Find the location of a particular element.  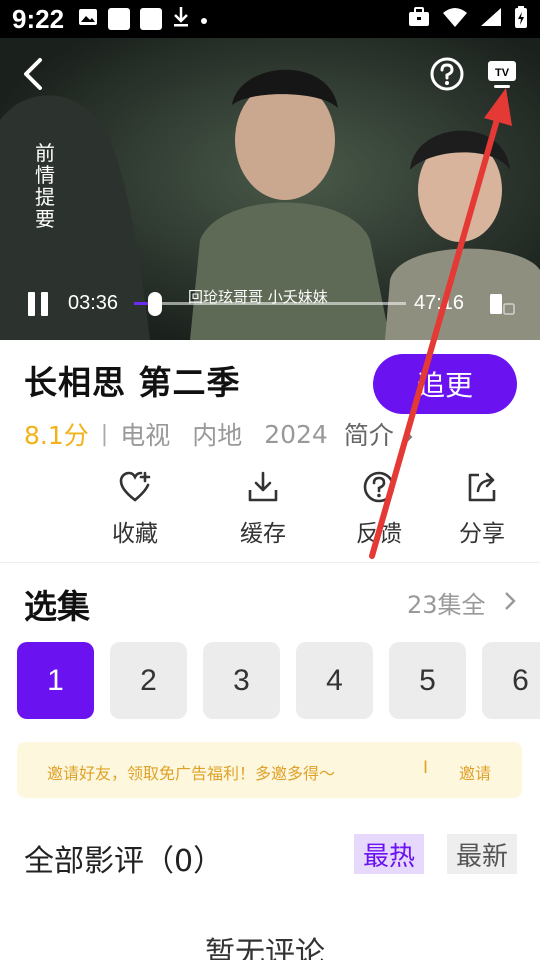

image-icon is located at coordinates (88, 19).